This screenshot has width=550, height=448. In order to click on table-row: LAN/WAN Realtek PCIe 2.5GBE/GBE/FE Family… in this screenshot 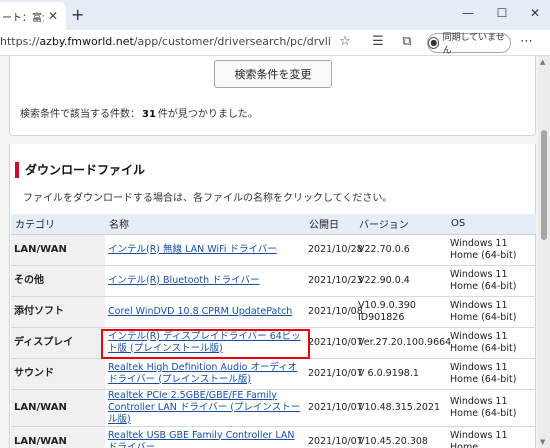, I will do `click(273, 408)`.